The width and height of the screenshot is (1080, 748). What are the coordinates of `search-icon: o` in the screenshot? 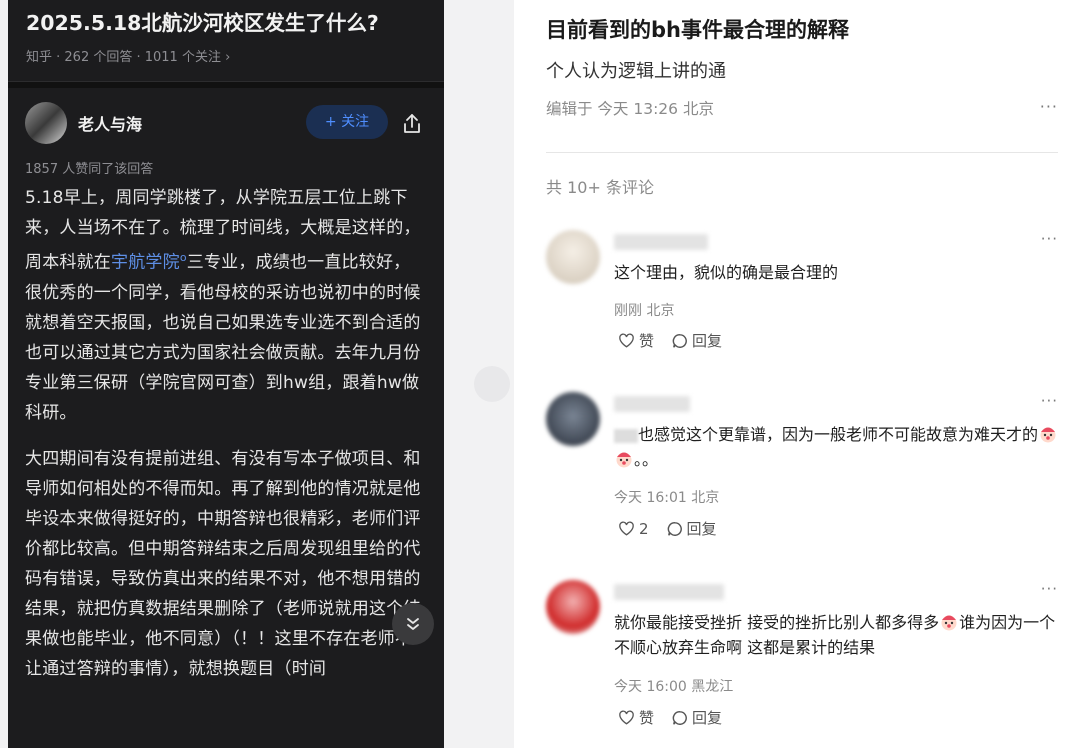 It's located at (183, 257).